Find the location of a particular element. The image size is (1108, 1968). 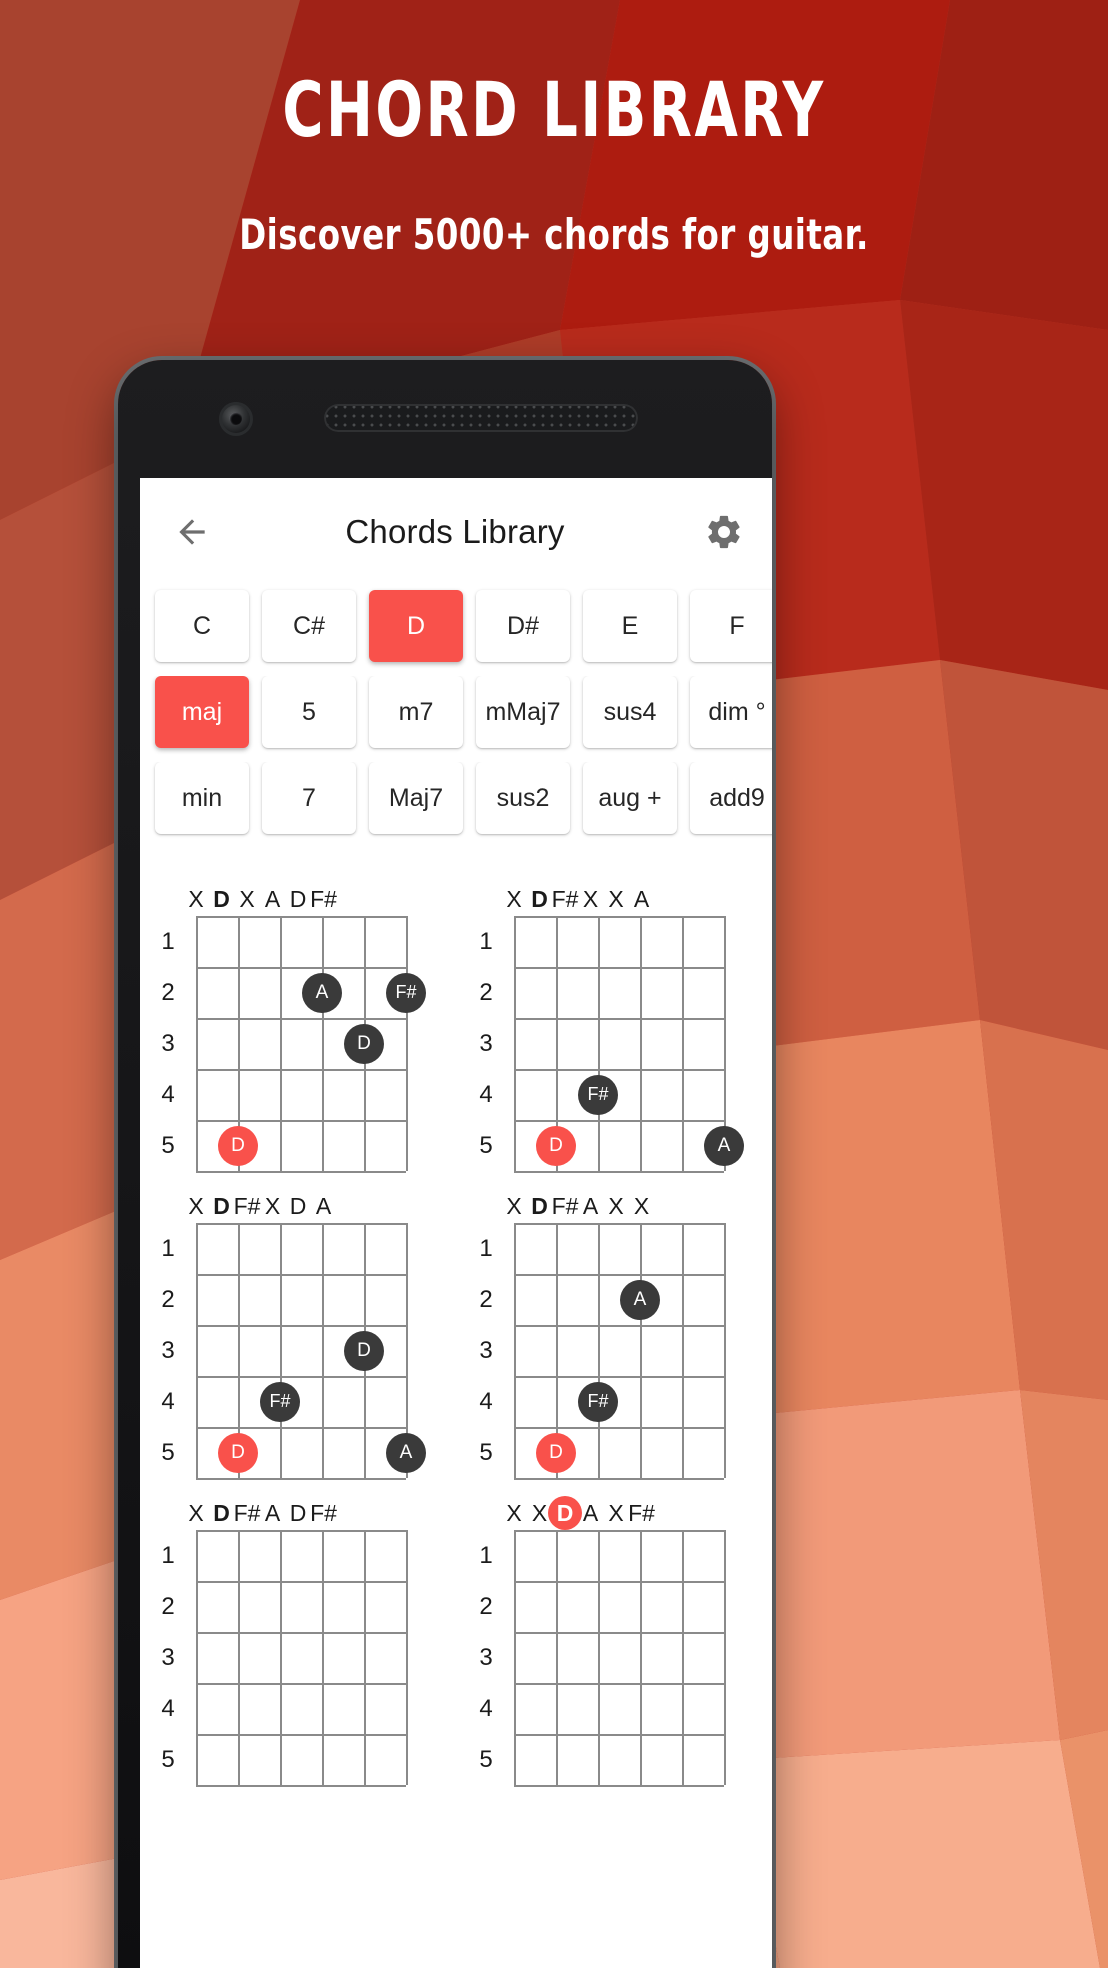

chord-diagram-6: X X D A X F# 1 2 3 4 5 is located at coordinates (615, 1637).